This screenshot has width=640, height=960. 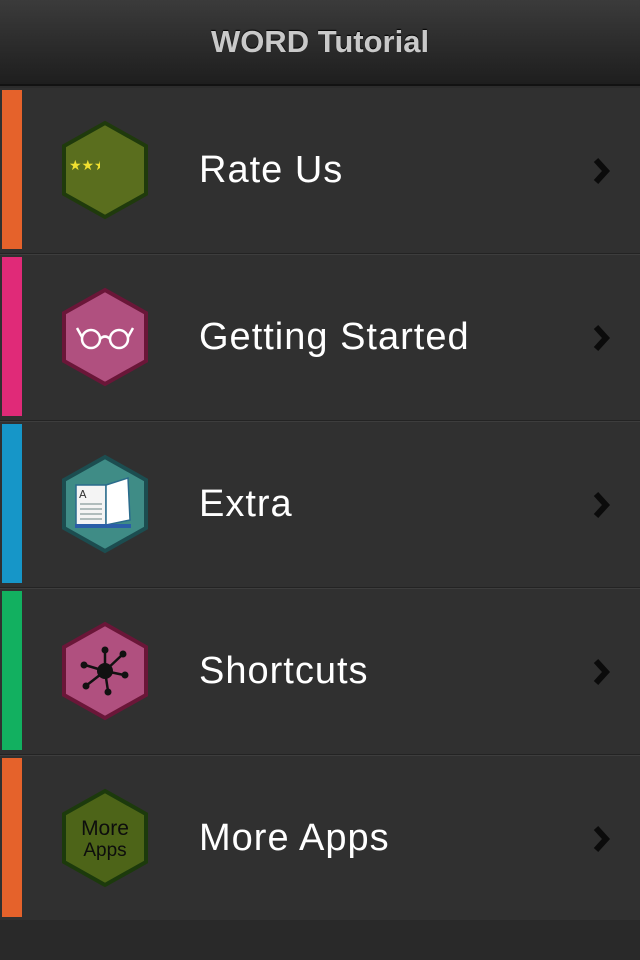 What do you see at coordinates (105, 337) in the screenshot?
I see `glasses-icon` at bounding box center [105, 337].